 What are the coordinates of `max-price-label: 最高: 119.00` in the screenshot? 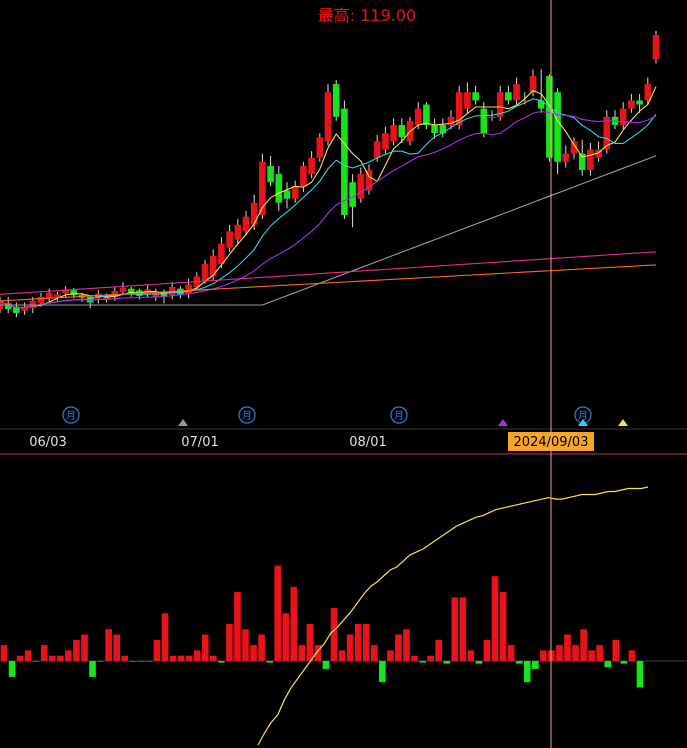 It's located at (367, 15).